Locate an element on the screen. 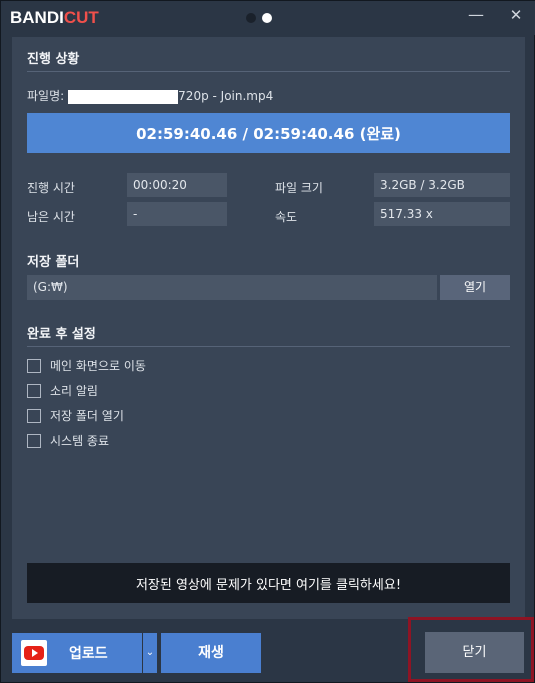 This screenshot has width=535, height=683. youtube-upload-button: 업로드 is located at coordinates (77, 653).